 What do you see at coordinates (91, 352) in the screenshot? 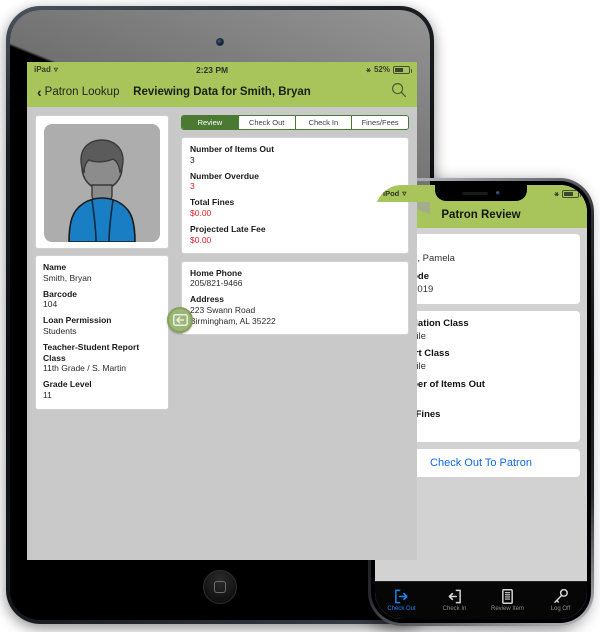
I see `field-label: Teacher-Student Report Class` at bounding box center [91, 352].